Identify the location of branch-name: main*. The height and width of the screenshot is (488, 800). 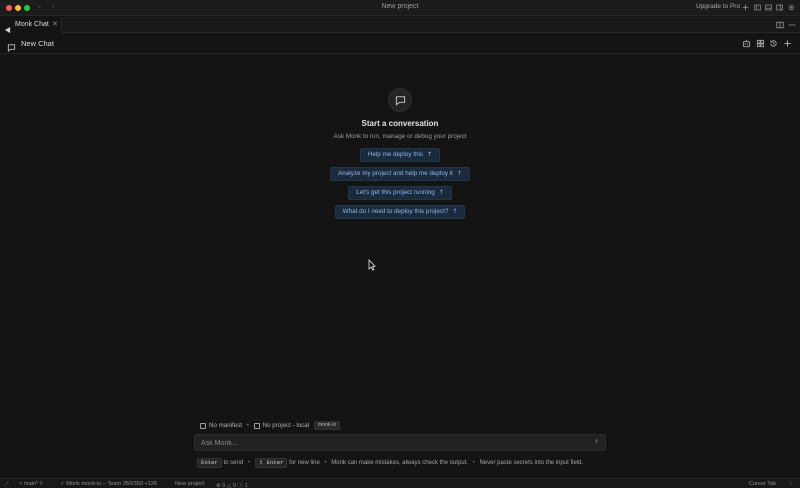
(31, 484).